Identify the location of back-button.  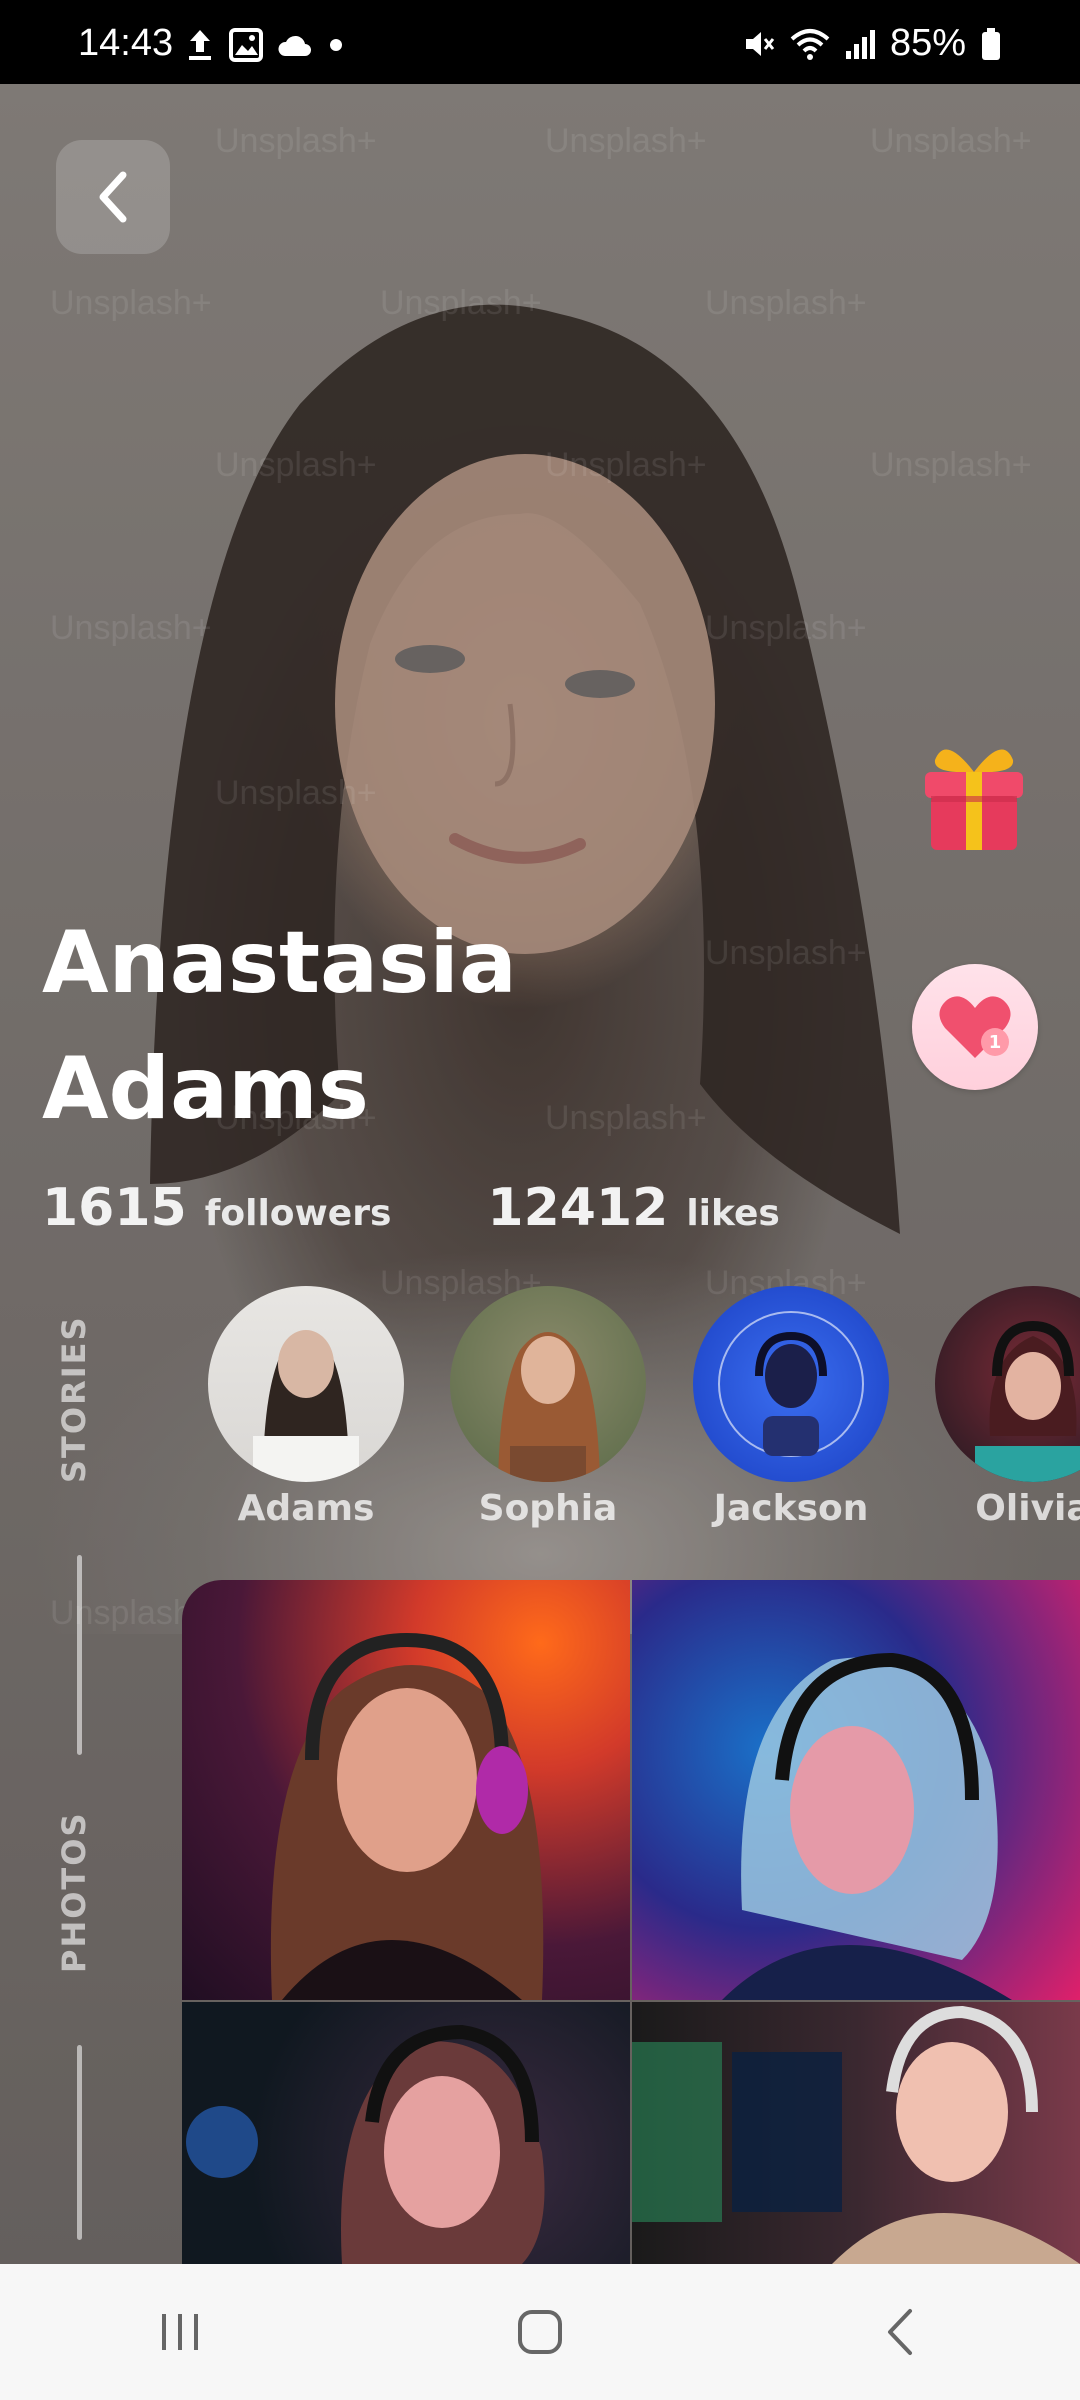
(113, 197).